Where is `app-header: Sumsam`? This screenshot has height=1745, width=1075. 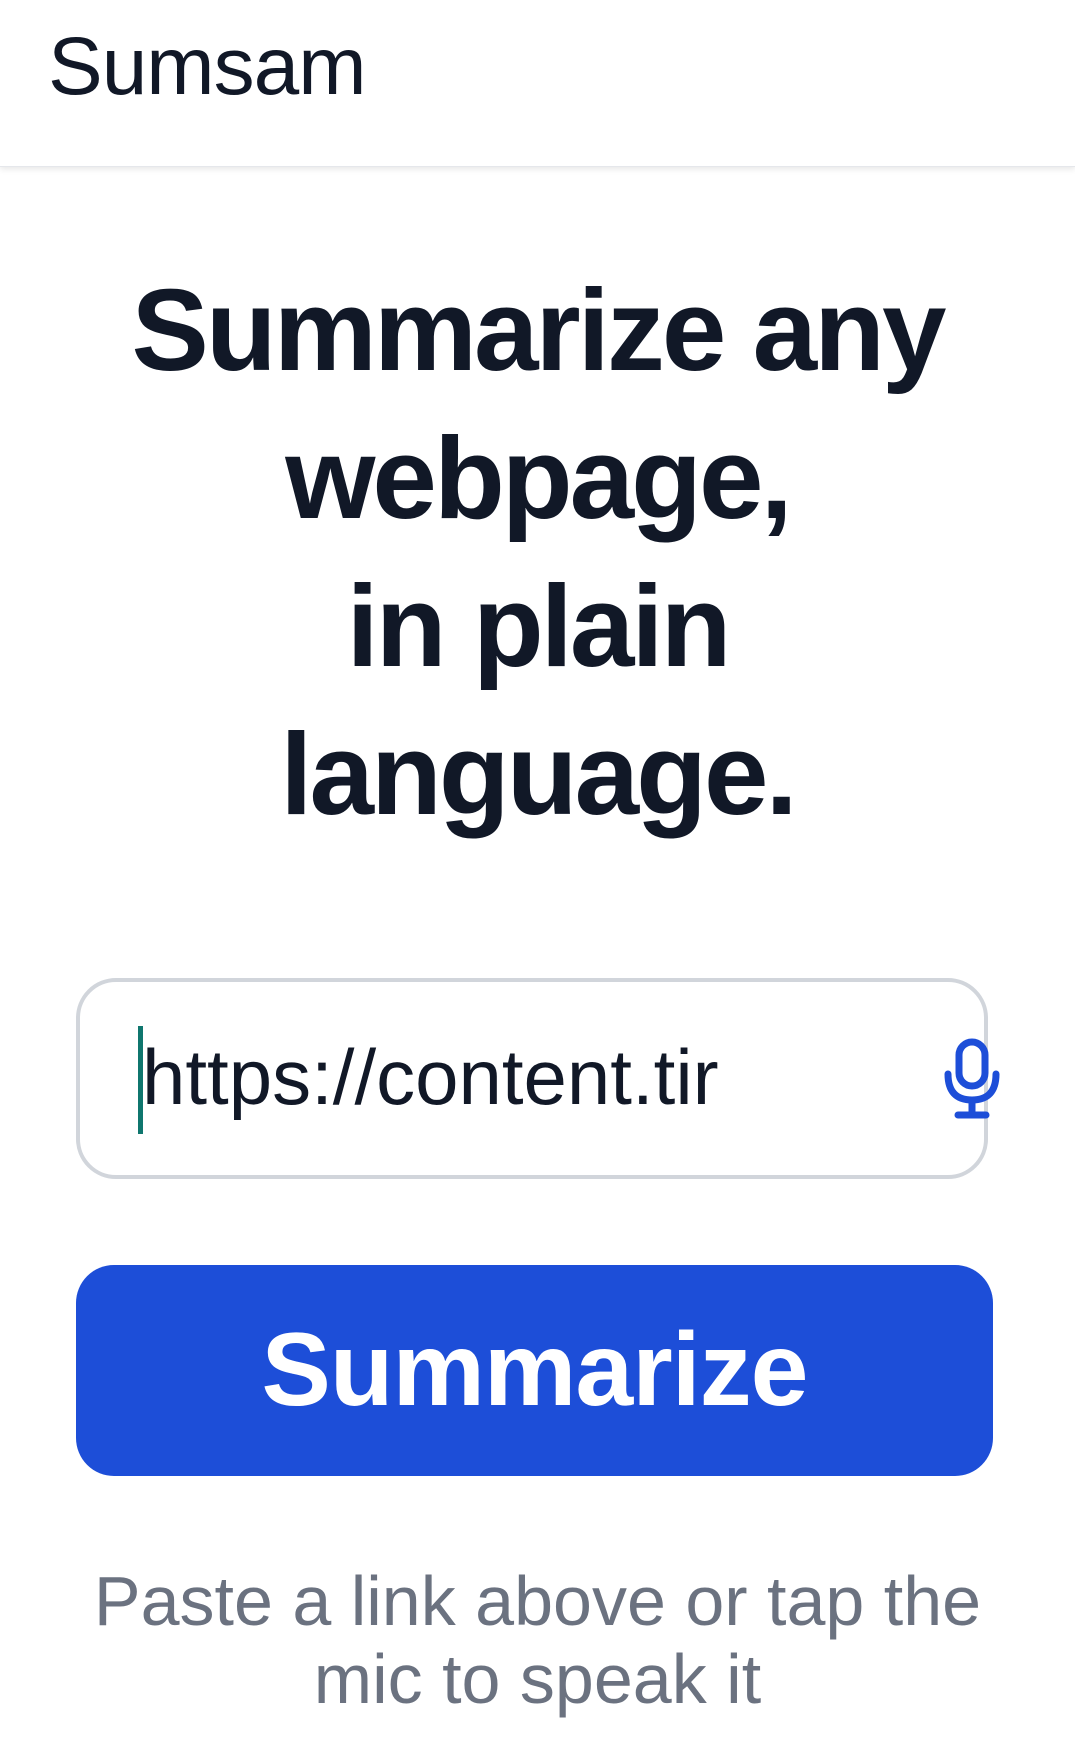 app-header: Sumsam is located at coordinates (537, 83).